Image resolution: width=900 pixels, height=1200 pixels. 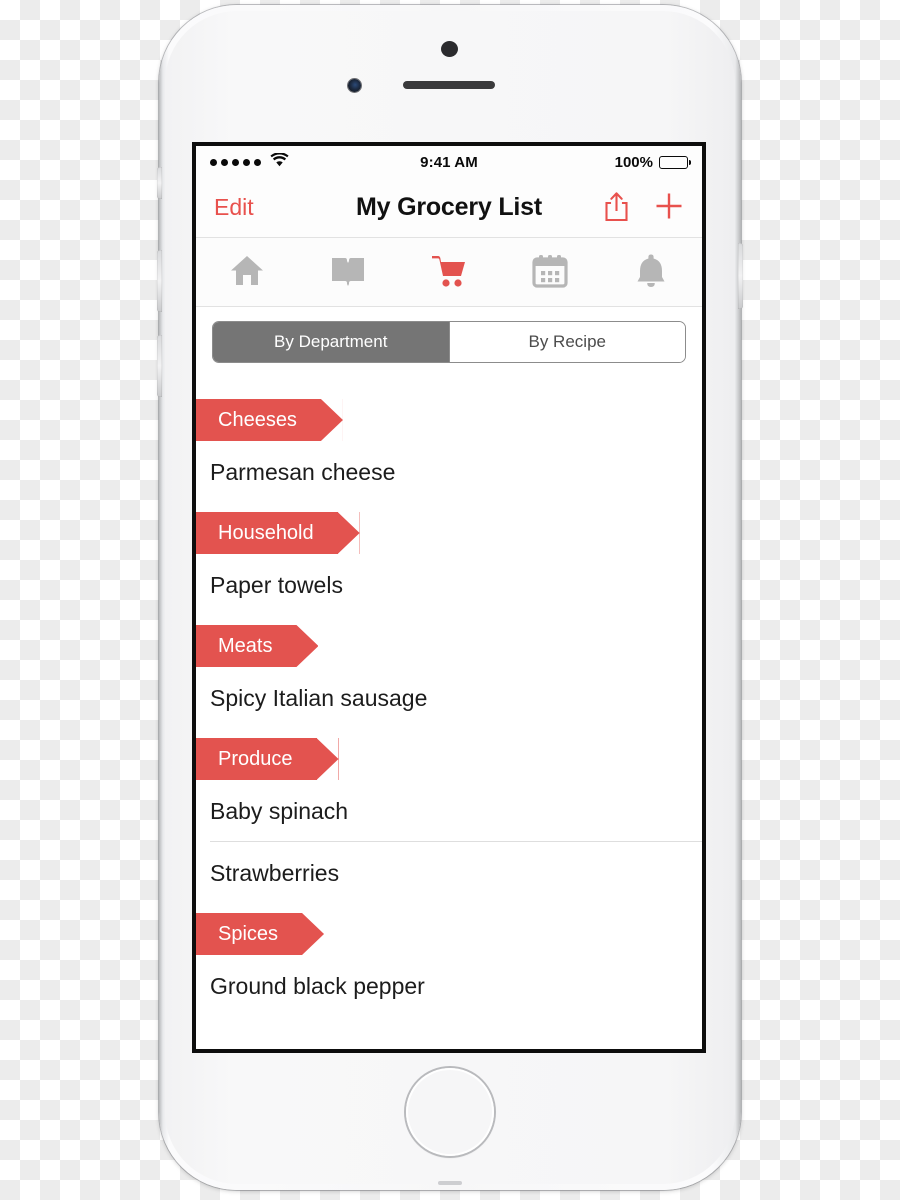 I want to click on list-item: Parmesan cheese, so click(x=449, y=471).